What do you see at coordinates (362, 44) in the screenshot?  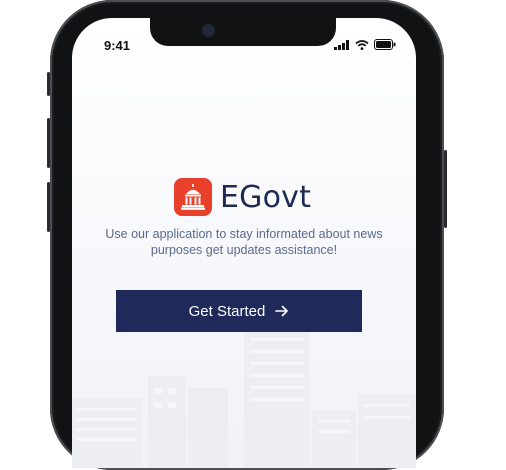 I see `wifi-icon` at bounding box center [362, 44].